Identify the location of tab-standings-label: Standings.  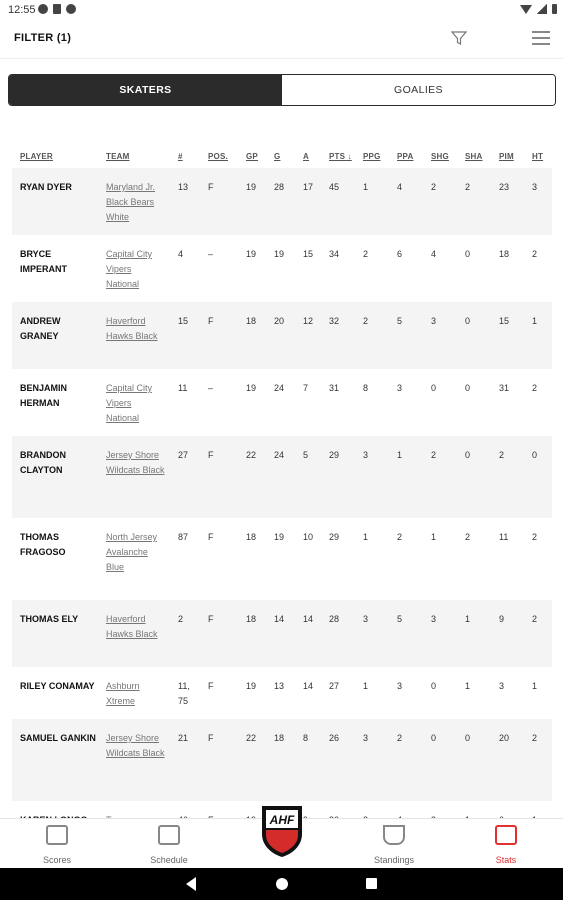
(394, 860).